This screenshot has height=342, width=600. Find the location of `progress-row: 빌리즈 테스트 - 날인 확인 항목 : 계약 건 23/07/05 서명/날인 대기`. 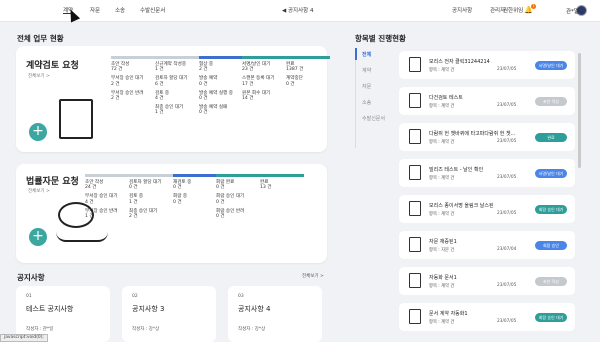

progress-row: 빌리즈 테스트 - 날인 확인 항목 : 계약 건 23/07/05 서명/날인 대기 is located at coordinates (487, 173).